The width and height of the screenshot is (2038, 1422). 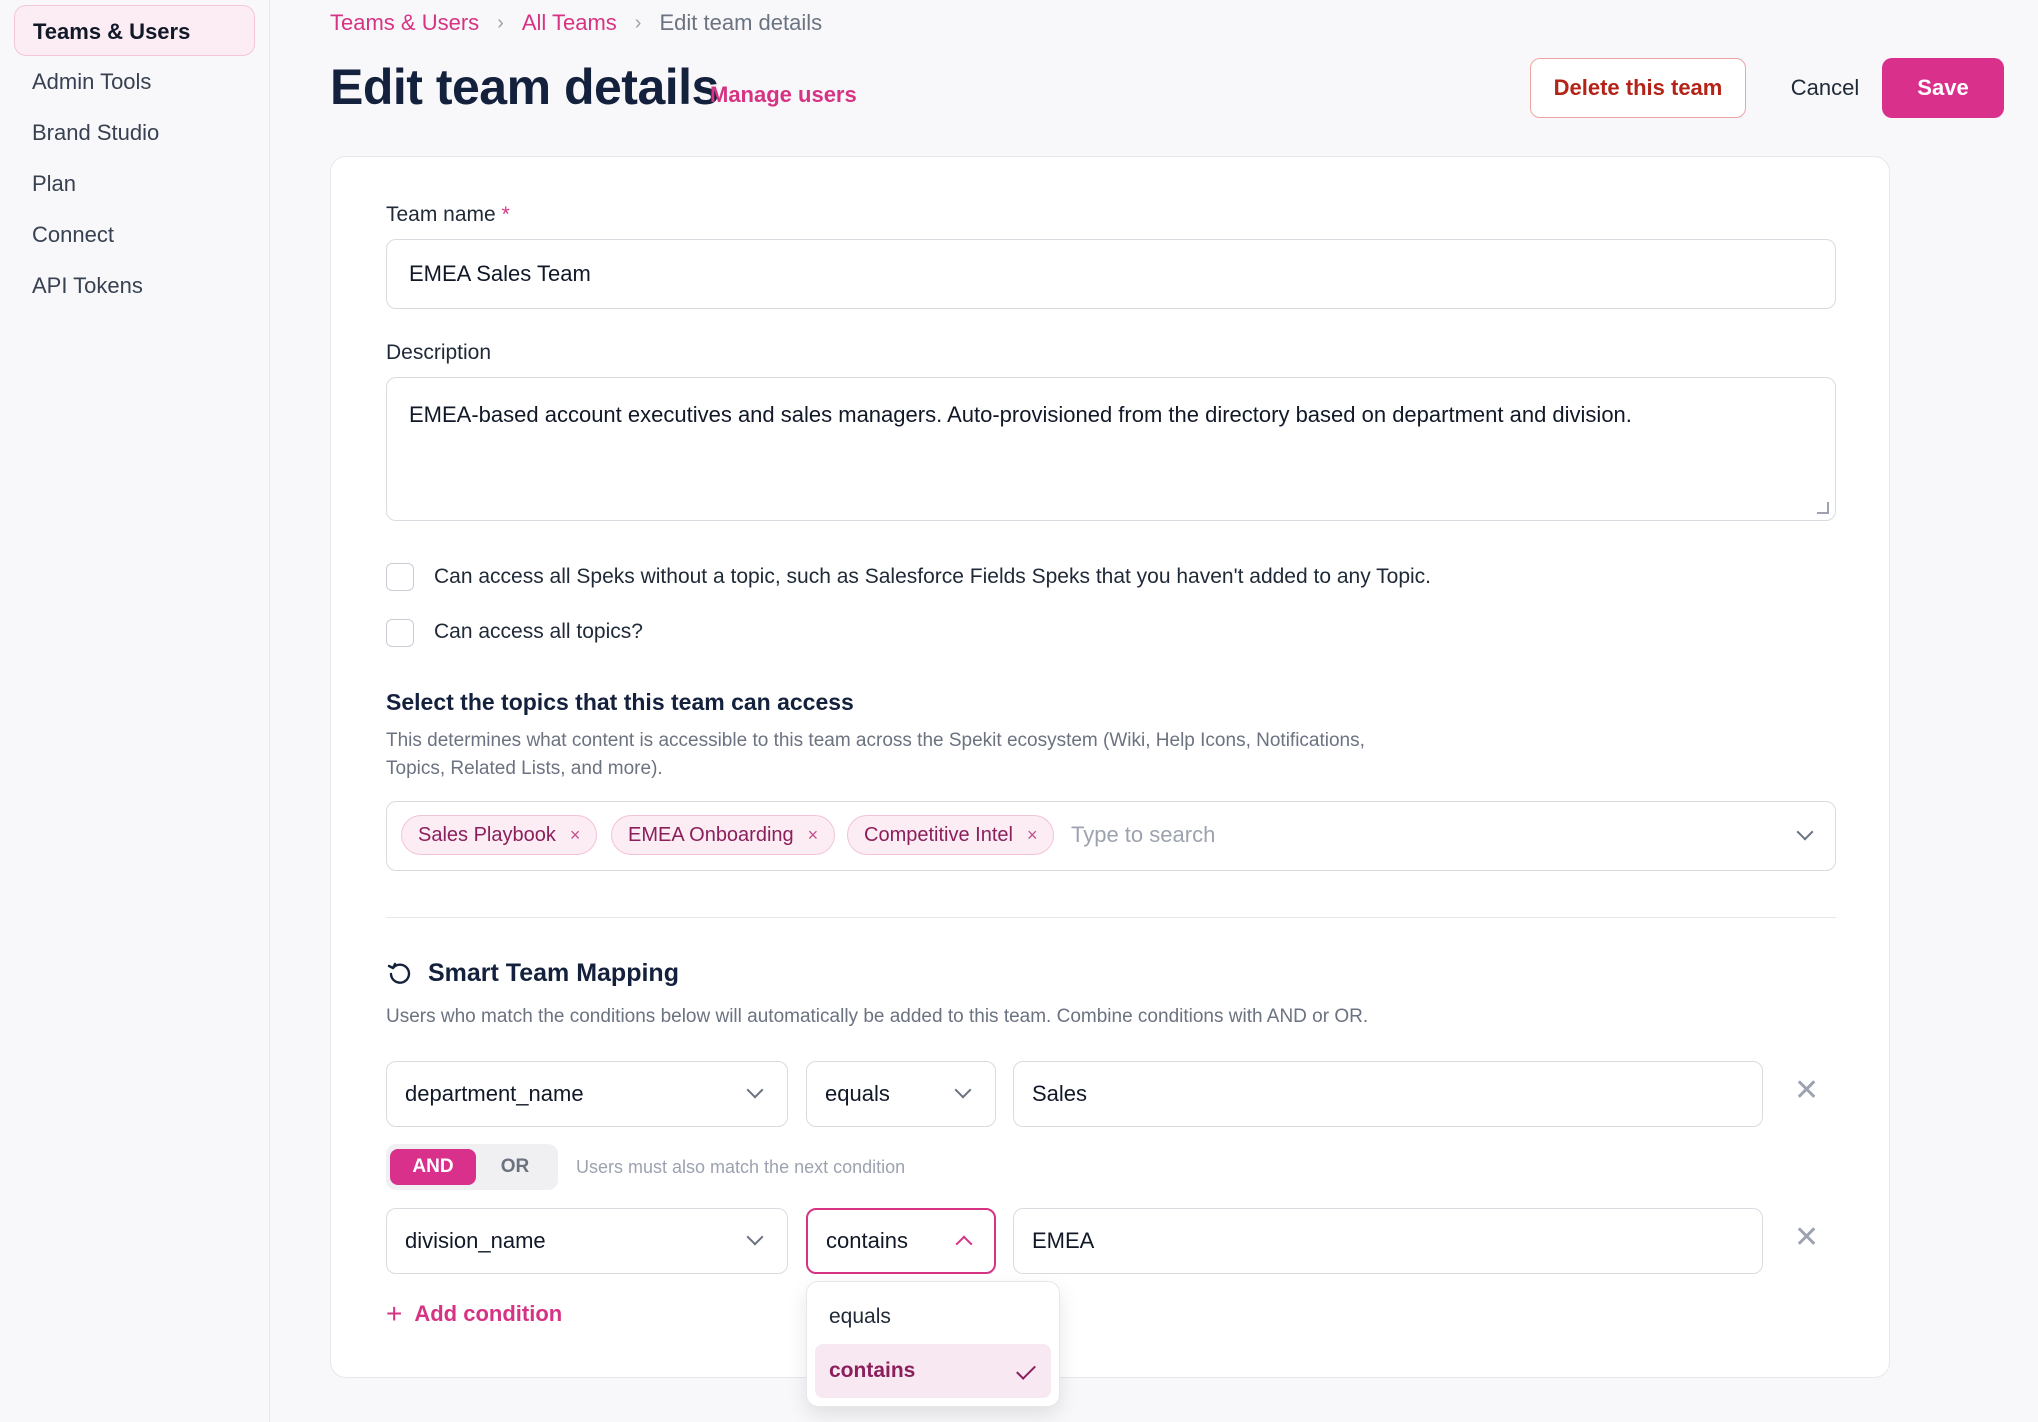 I want to click on delete-team-button: Delete this team, so click(x=1638, y=88).